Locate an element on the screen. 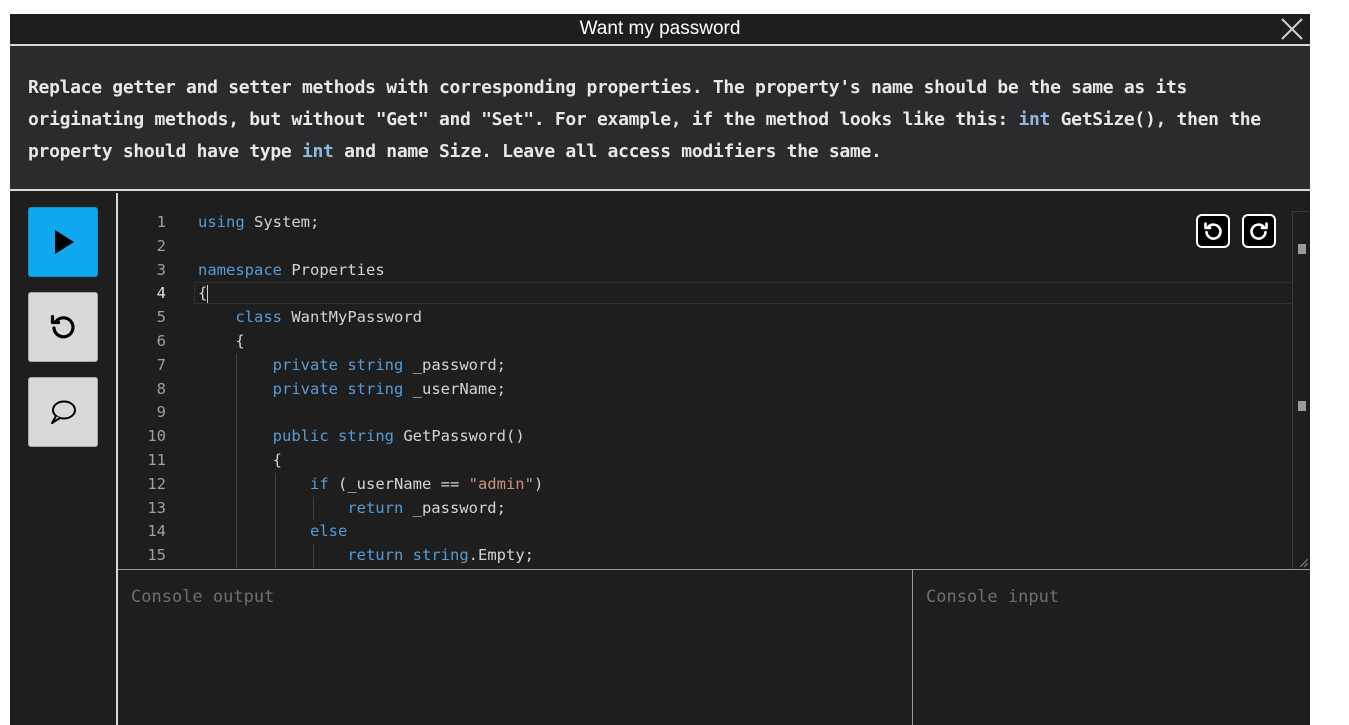  code-line: 13 return _password; is located at coordinates (705, 508).